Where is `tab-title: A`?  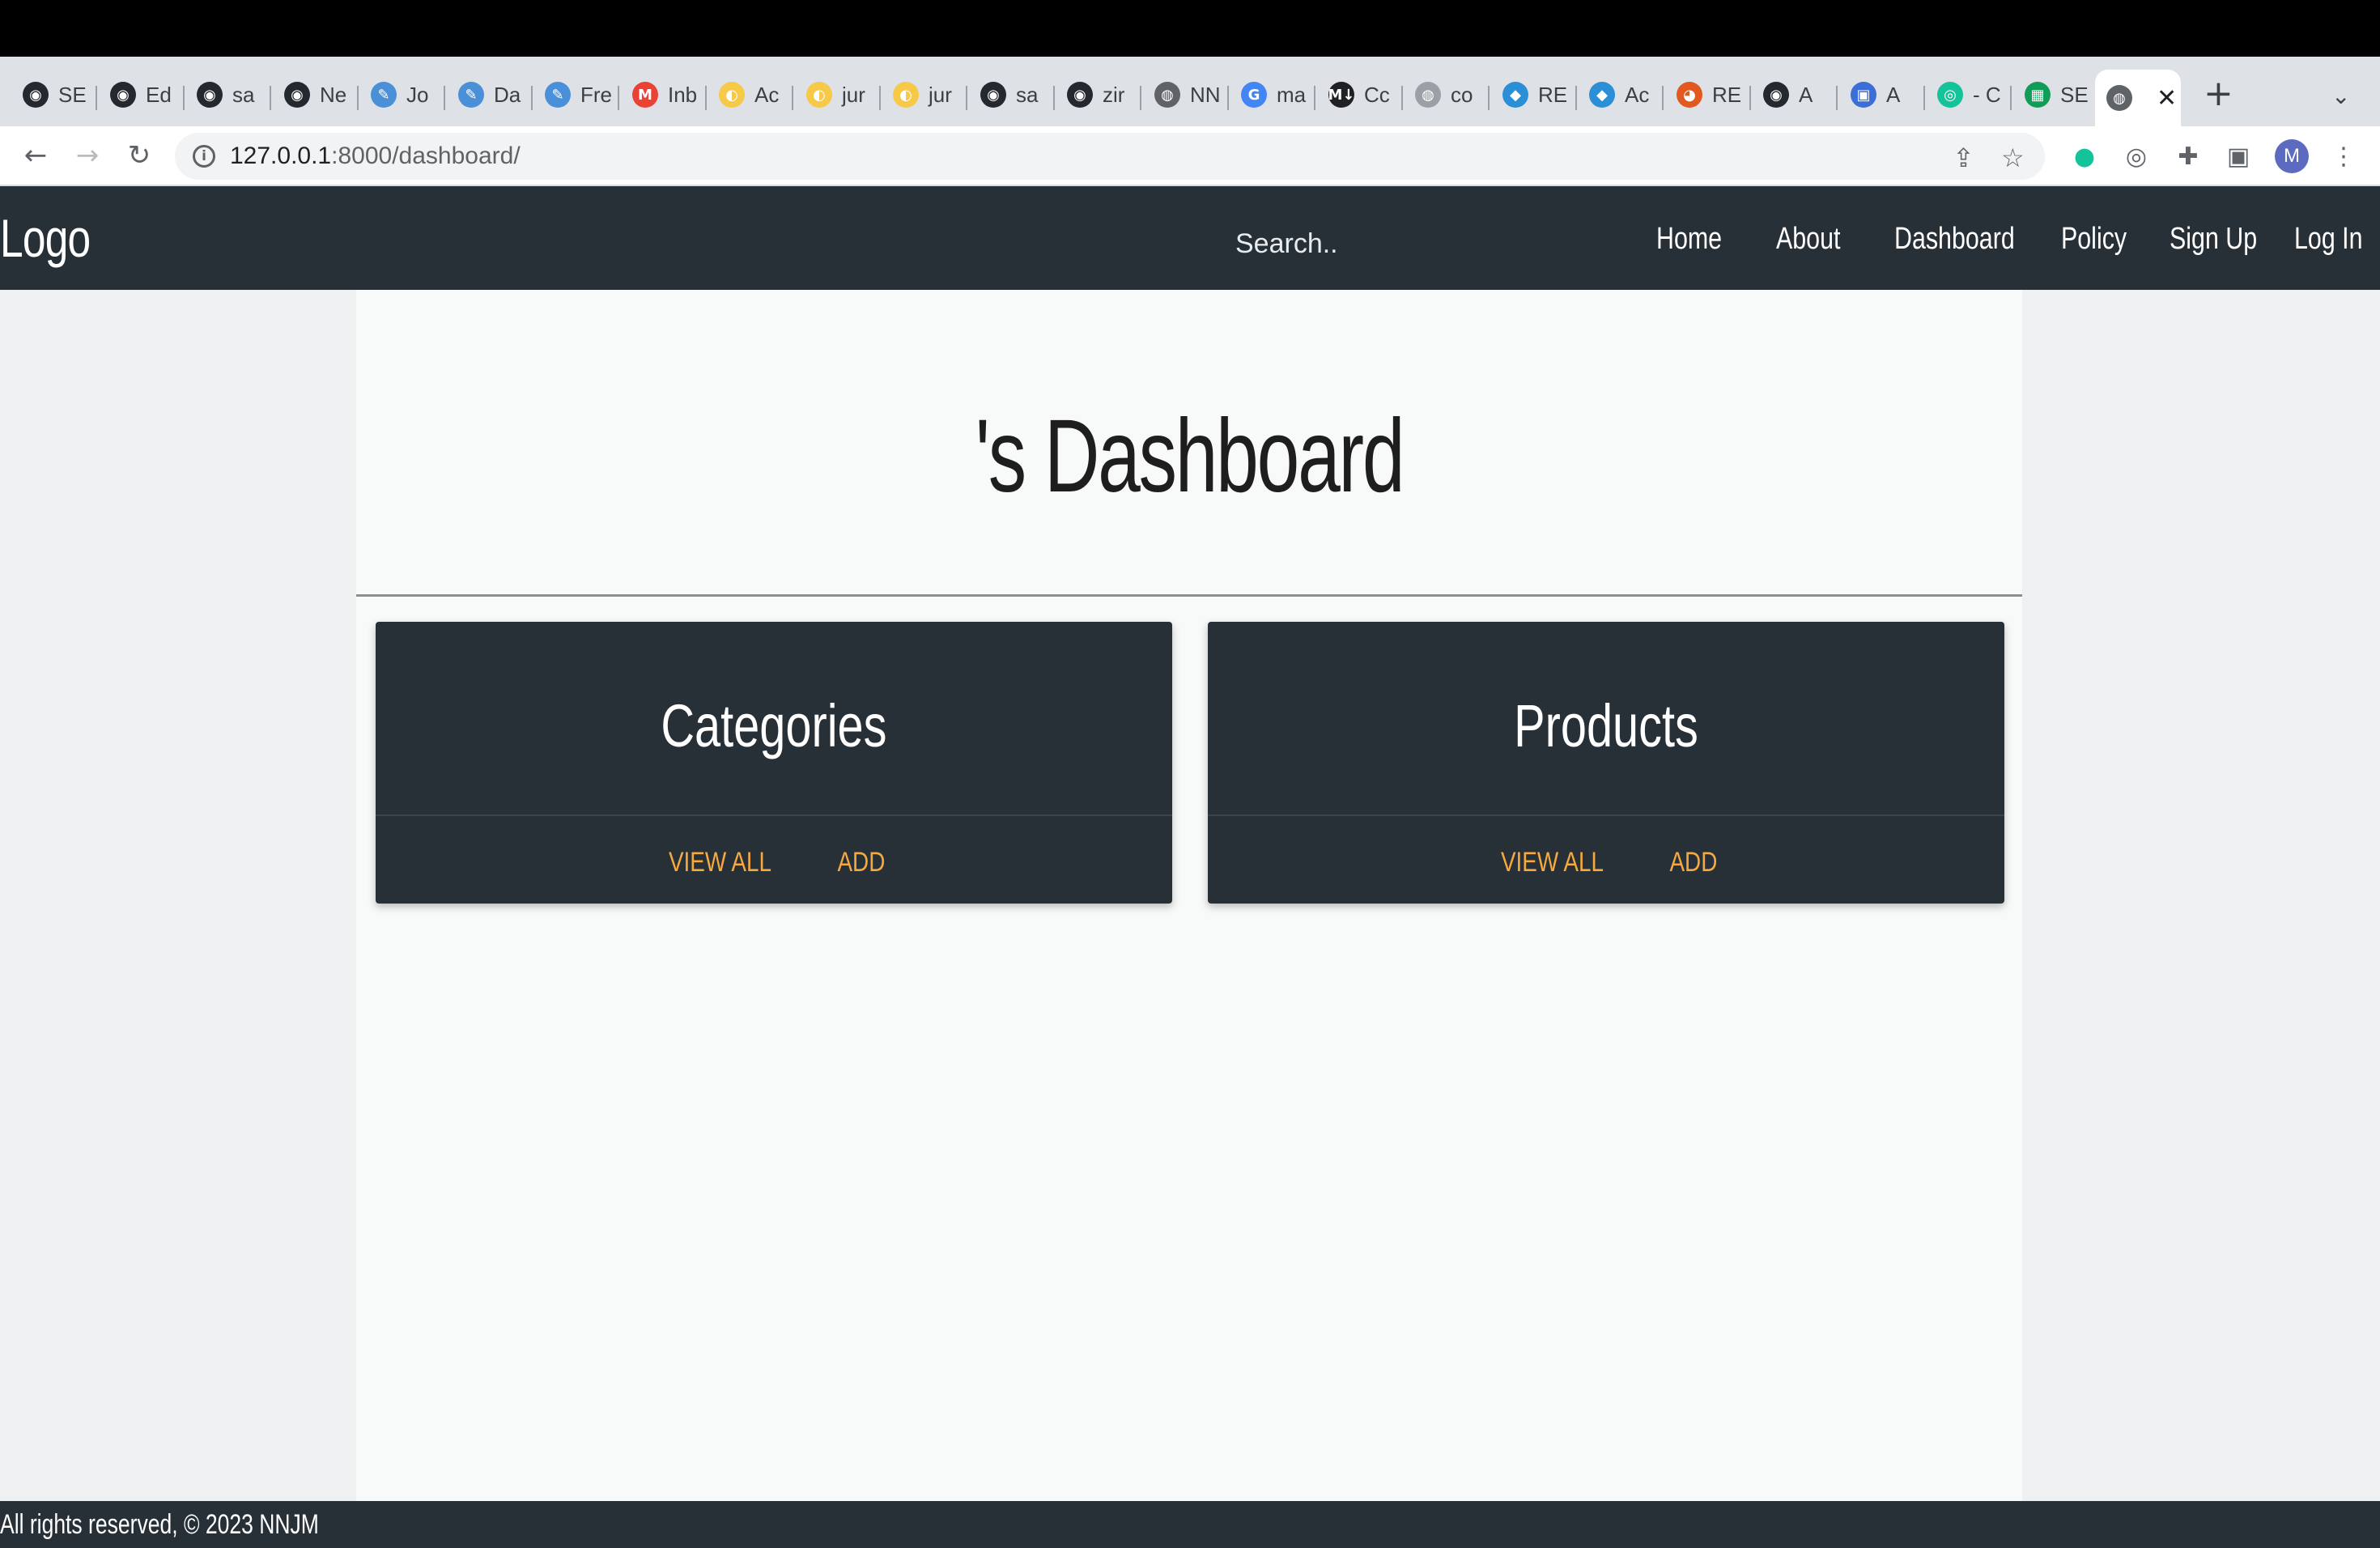
tab-title: A is located at coordinates (1893, 95).